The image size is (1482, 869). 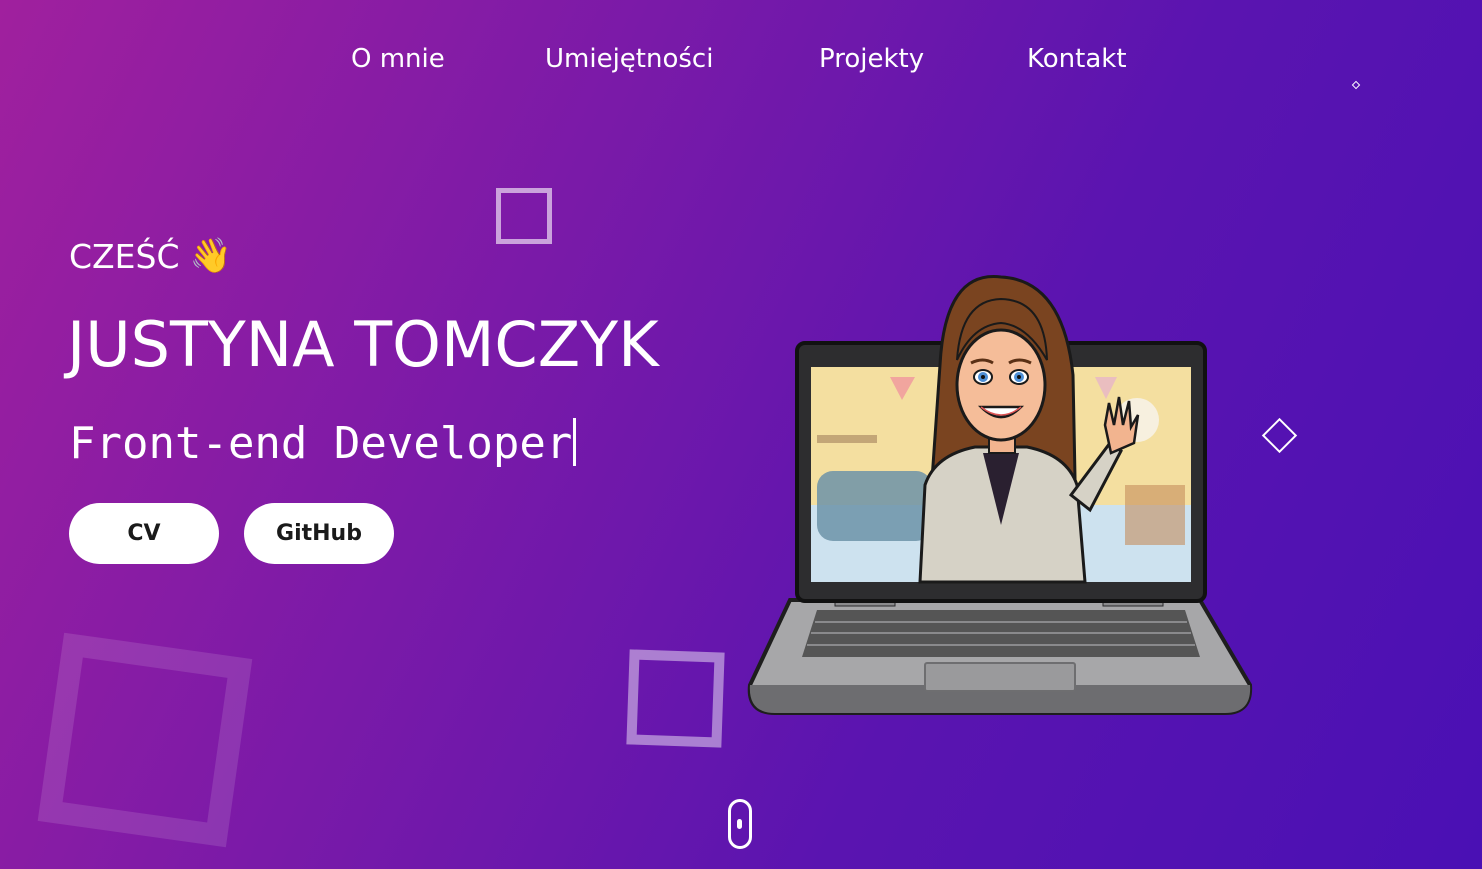 What do you see at coordinates (1356, 85) in the screenshot?
I see `deco-diamond-tiny` at bounding box center [1356, 85].